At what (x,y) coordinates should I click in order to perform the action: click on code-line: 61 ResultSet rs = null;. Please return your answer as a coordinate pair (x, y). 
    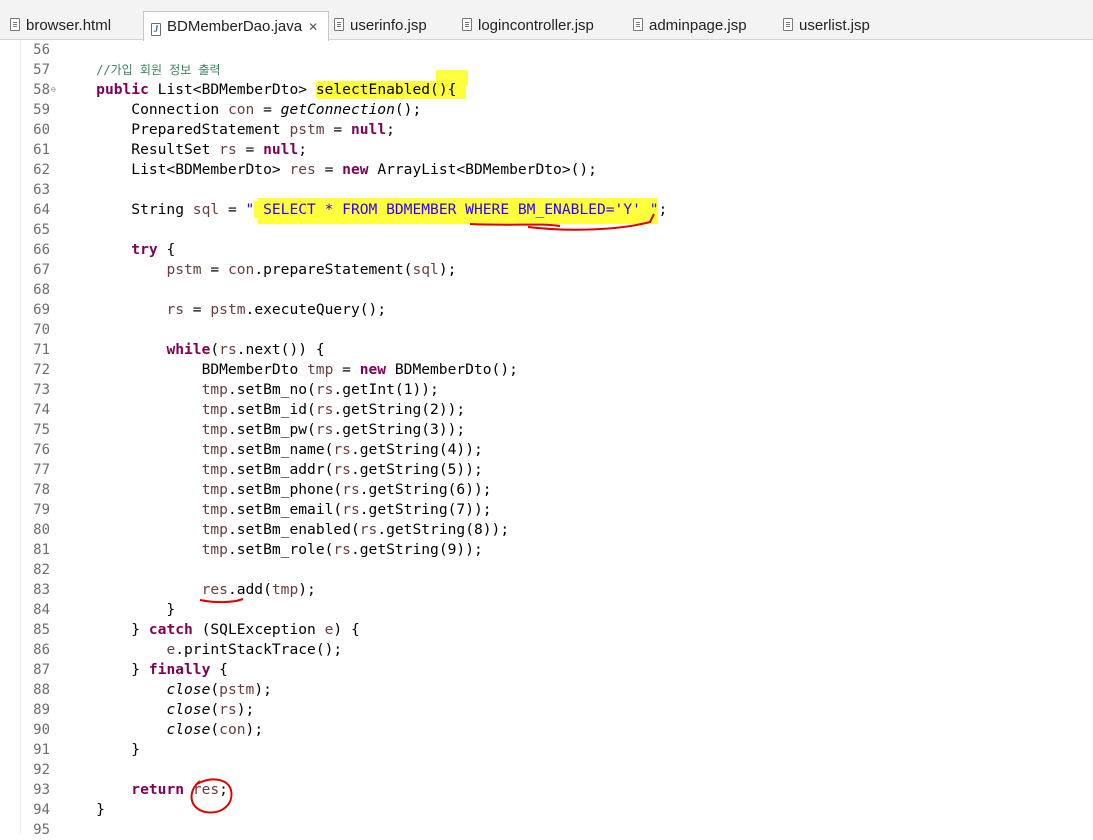
    Looking at the image, I should click on (546, 150).